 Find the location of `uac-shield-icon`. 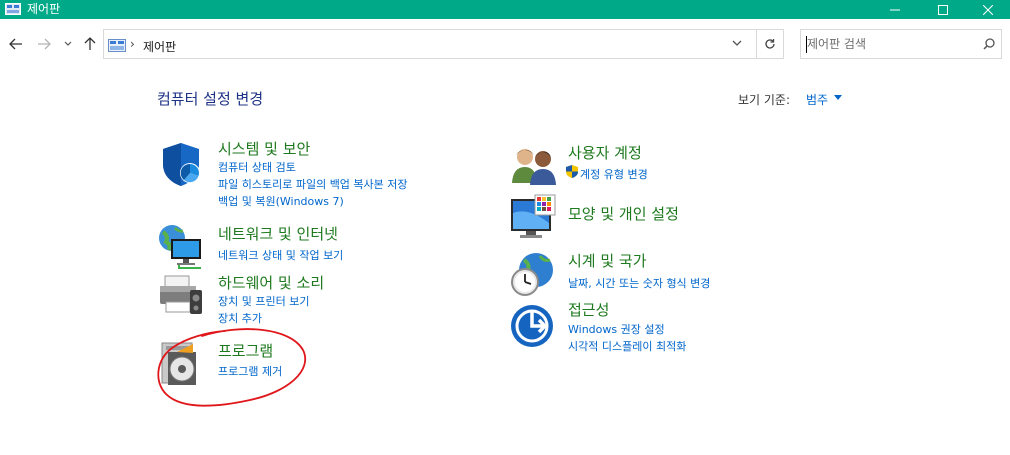

uac-shield-icon is located at coordinates (572, 171).